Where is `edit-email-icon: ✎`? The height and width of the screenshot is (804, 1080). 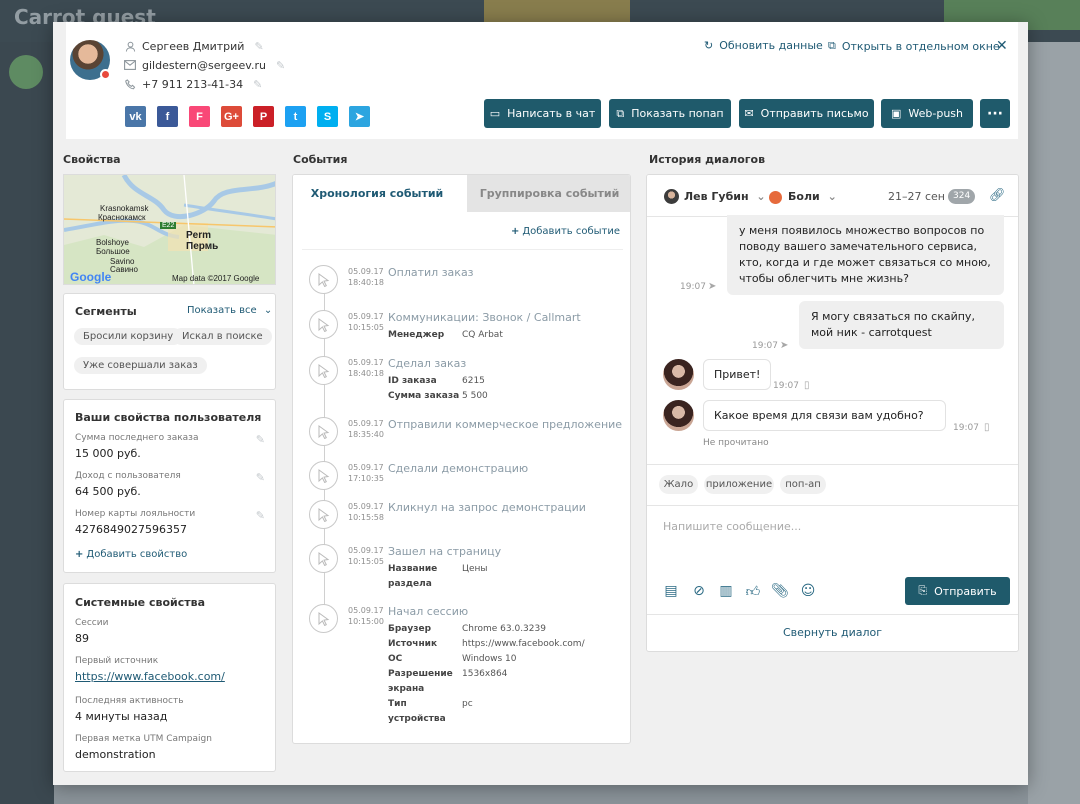 edit-email-icon: ✎ is located at coordinates (280, 65).